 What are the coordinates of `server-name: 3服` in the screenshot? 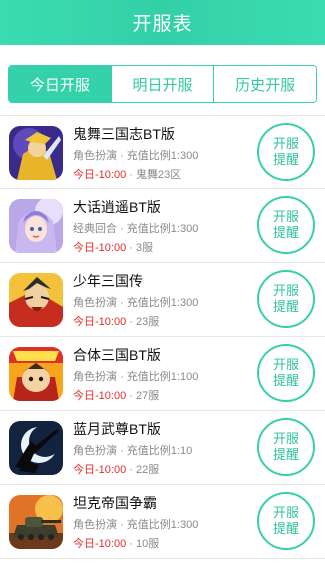 It's located at (145, 248).